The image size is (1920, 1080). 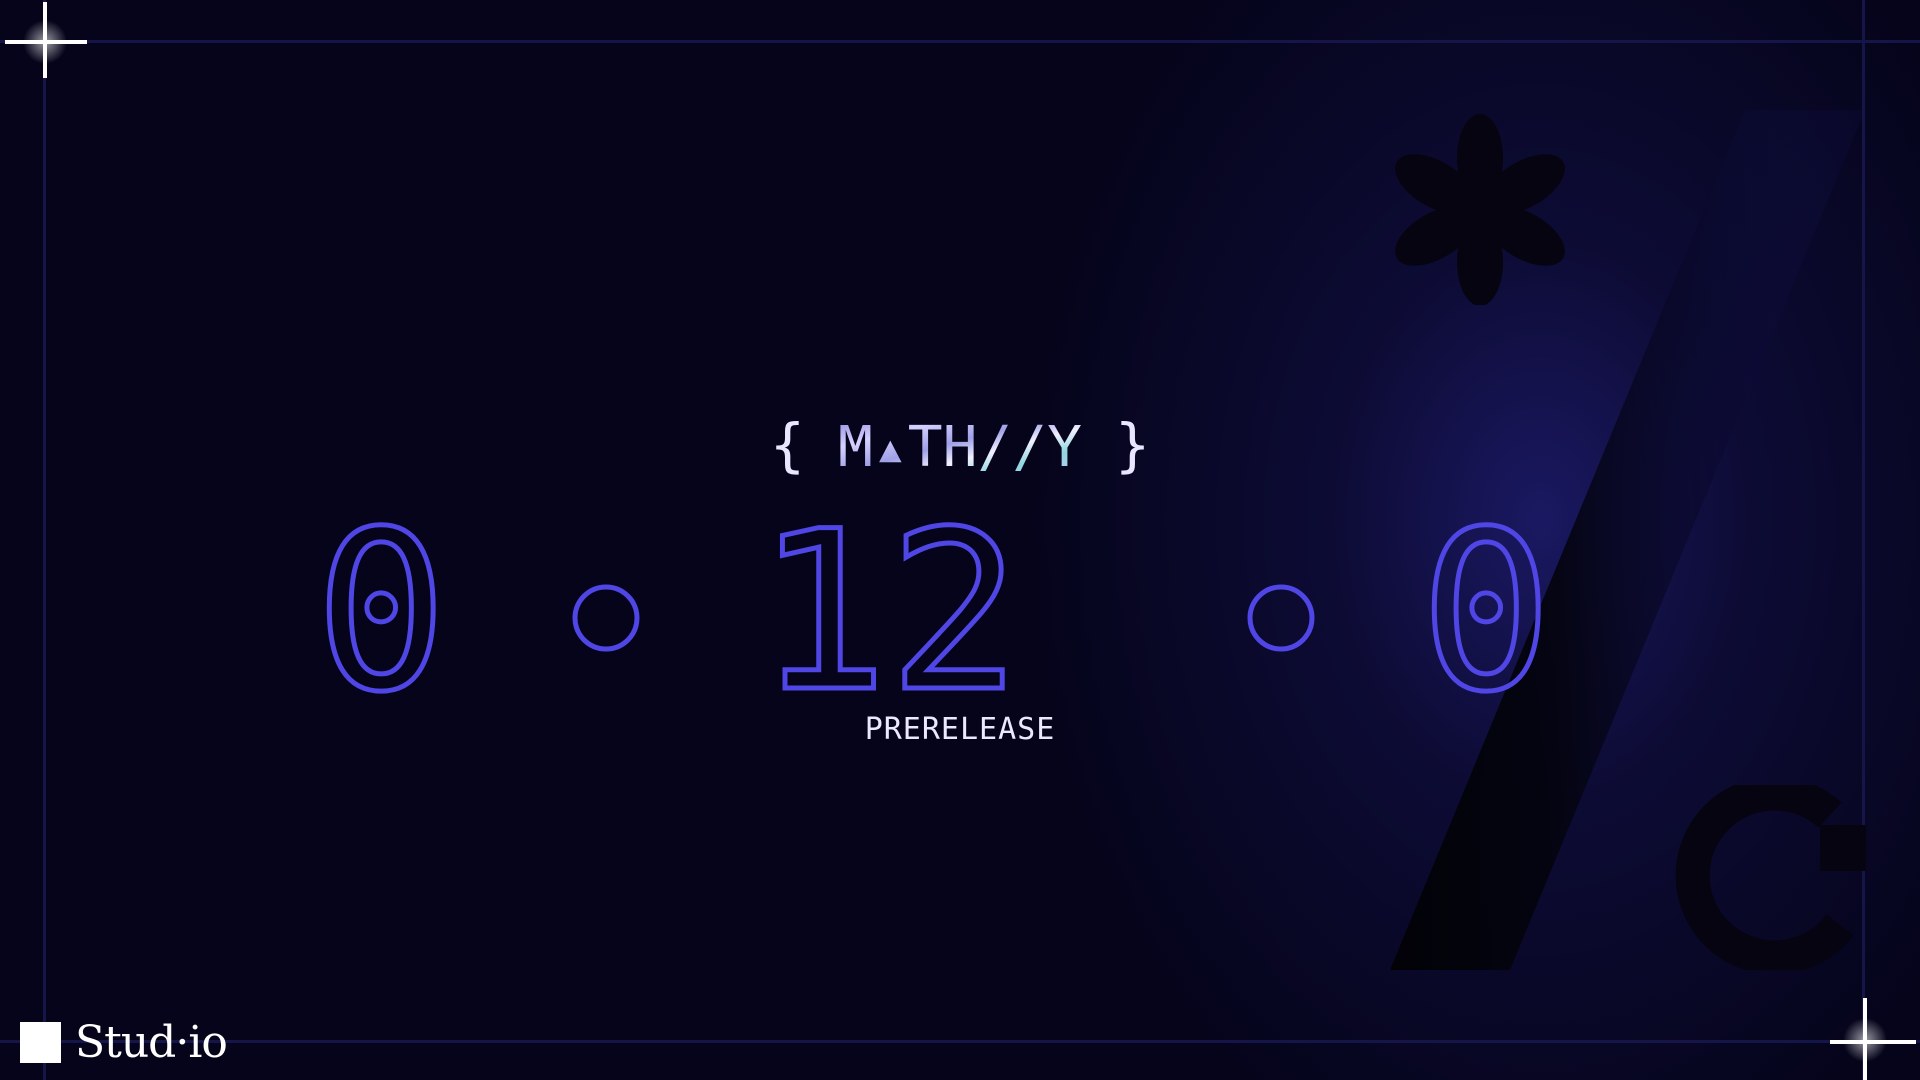 I want to click on logo-brace-right: }, so click(x=1132, y=445).